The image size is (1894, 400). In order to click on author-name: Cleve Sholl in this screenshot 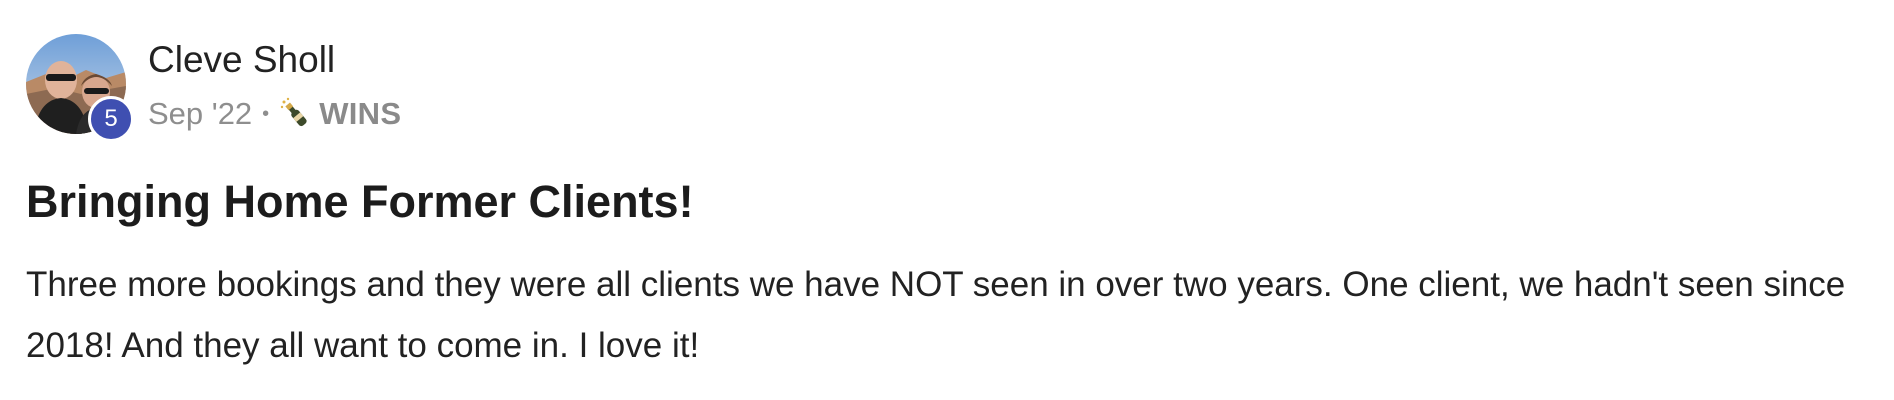, I will do `click(241, 60)`.